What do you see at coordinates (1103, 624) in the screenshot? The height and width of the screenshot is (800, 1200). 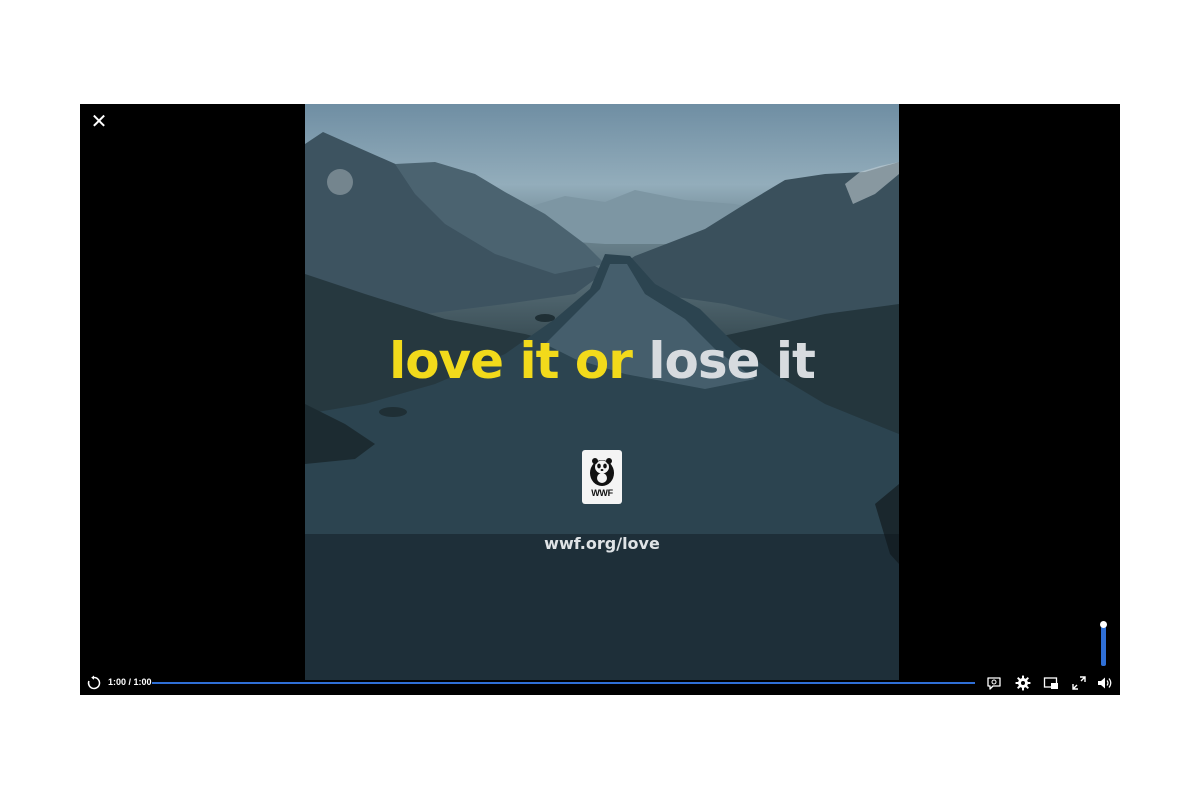 I see `volume-slider-thumb` at bounding box center [1103, 624].